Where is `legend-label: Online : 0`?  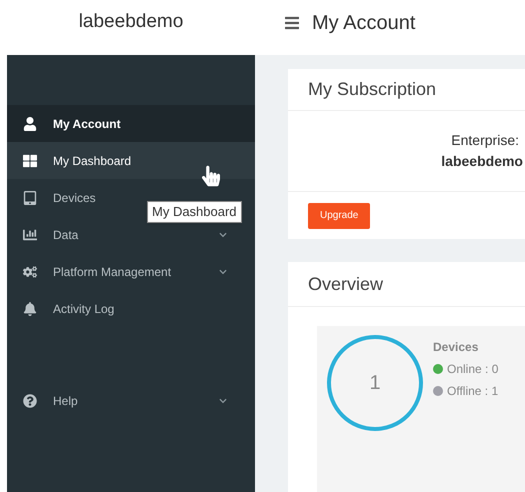 legend-label: Online : 0 is located at coordinates (472, 369).